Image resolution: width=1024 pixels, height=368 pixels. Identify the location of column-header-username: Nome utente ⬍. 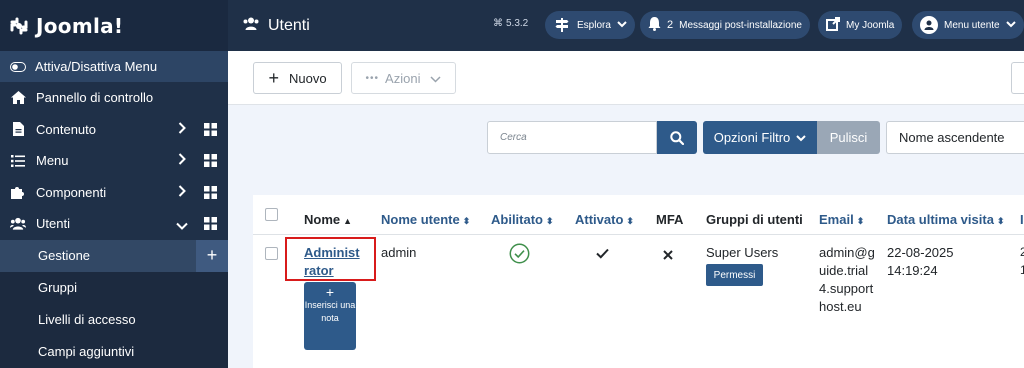
(425, 219).